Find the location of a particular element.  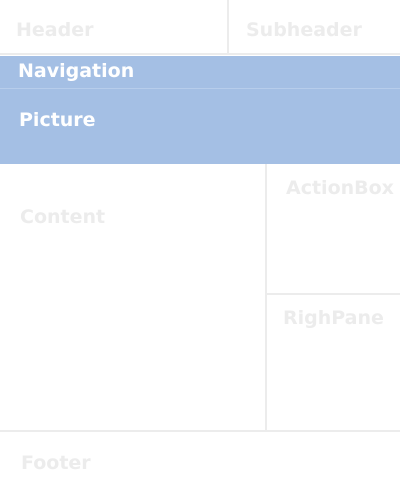

header-region: Header is located at coordinates (114, 27).